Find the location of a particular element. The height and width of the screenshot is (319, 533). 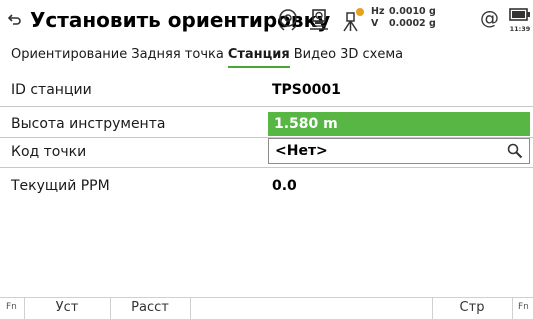

tab-station: Станция is located at coordinates (258, 57).